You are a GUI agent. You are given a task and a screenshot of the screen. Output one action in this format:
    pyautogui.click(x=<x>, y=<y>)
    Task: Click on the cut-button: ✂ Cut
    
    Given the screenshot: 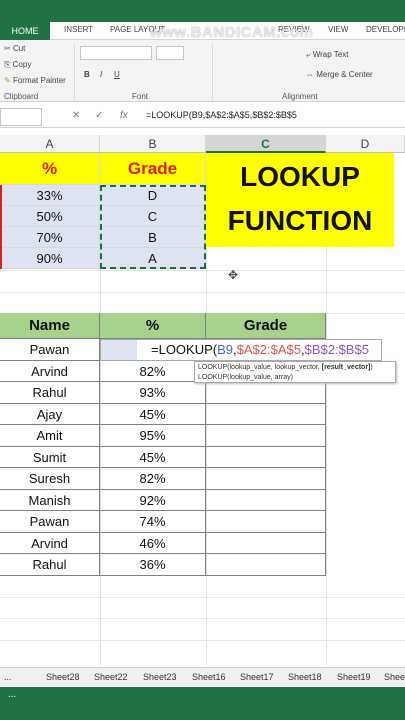 What is the action you would take?
    pyautogui.click(x=14, y=48)
    